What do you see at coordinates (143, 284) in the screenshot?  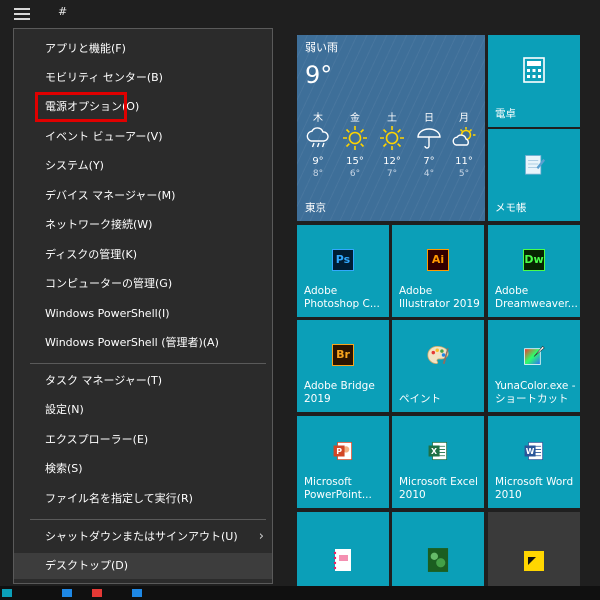 I see `menu-item-computer-management: コンピューターの管理(G)` at bounding box center [143, 284].